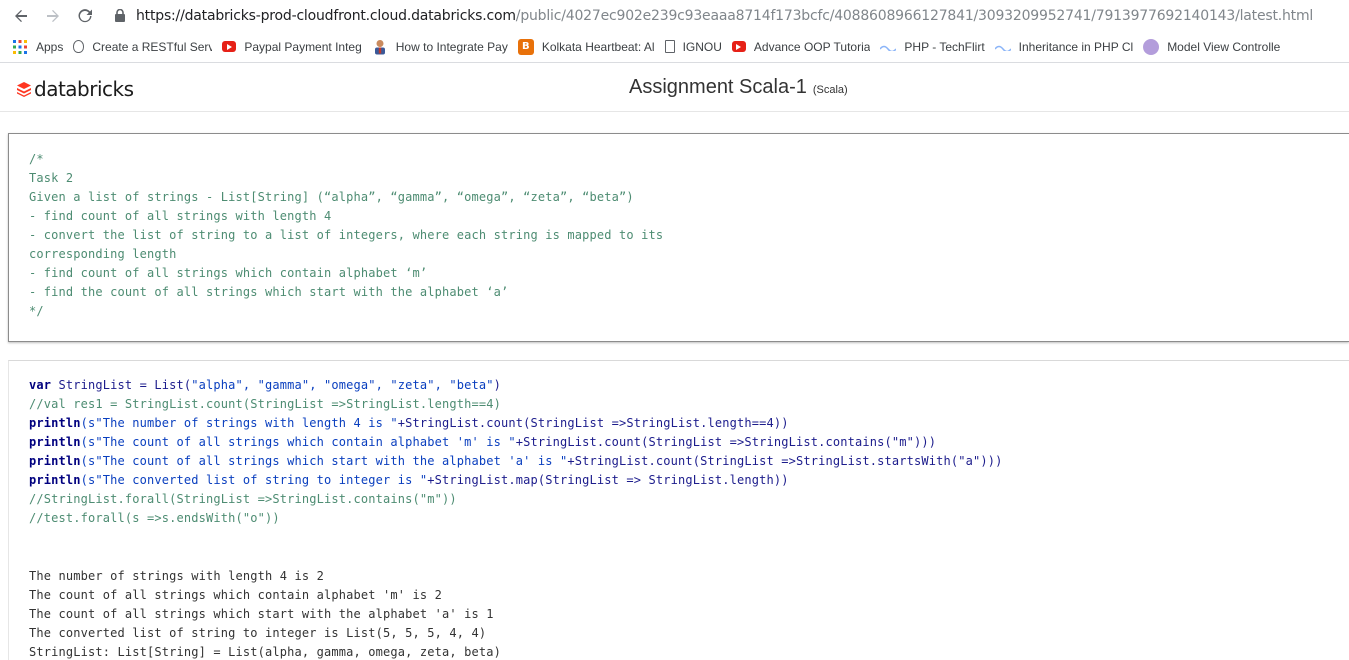 The height and width of the screenshot is (660, 1349). I want to click on bookmark-inheritance: Inheritance in PHP Cl, so click(1064, 47).